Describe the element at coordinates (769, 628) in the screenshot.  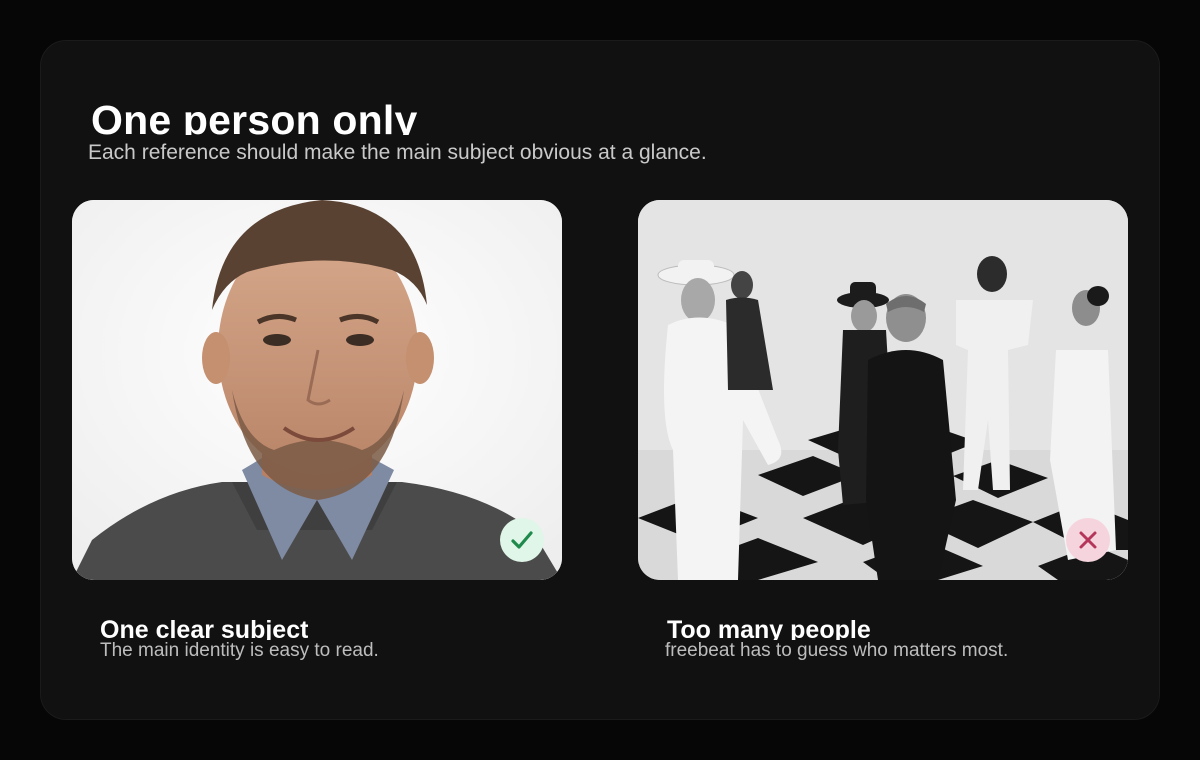
I see `bad-example-title: Too many people` at that location.